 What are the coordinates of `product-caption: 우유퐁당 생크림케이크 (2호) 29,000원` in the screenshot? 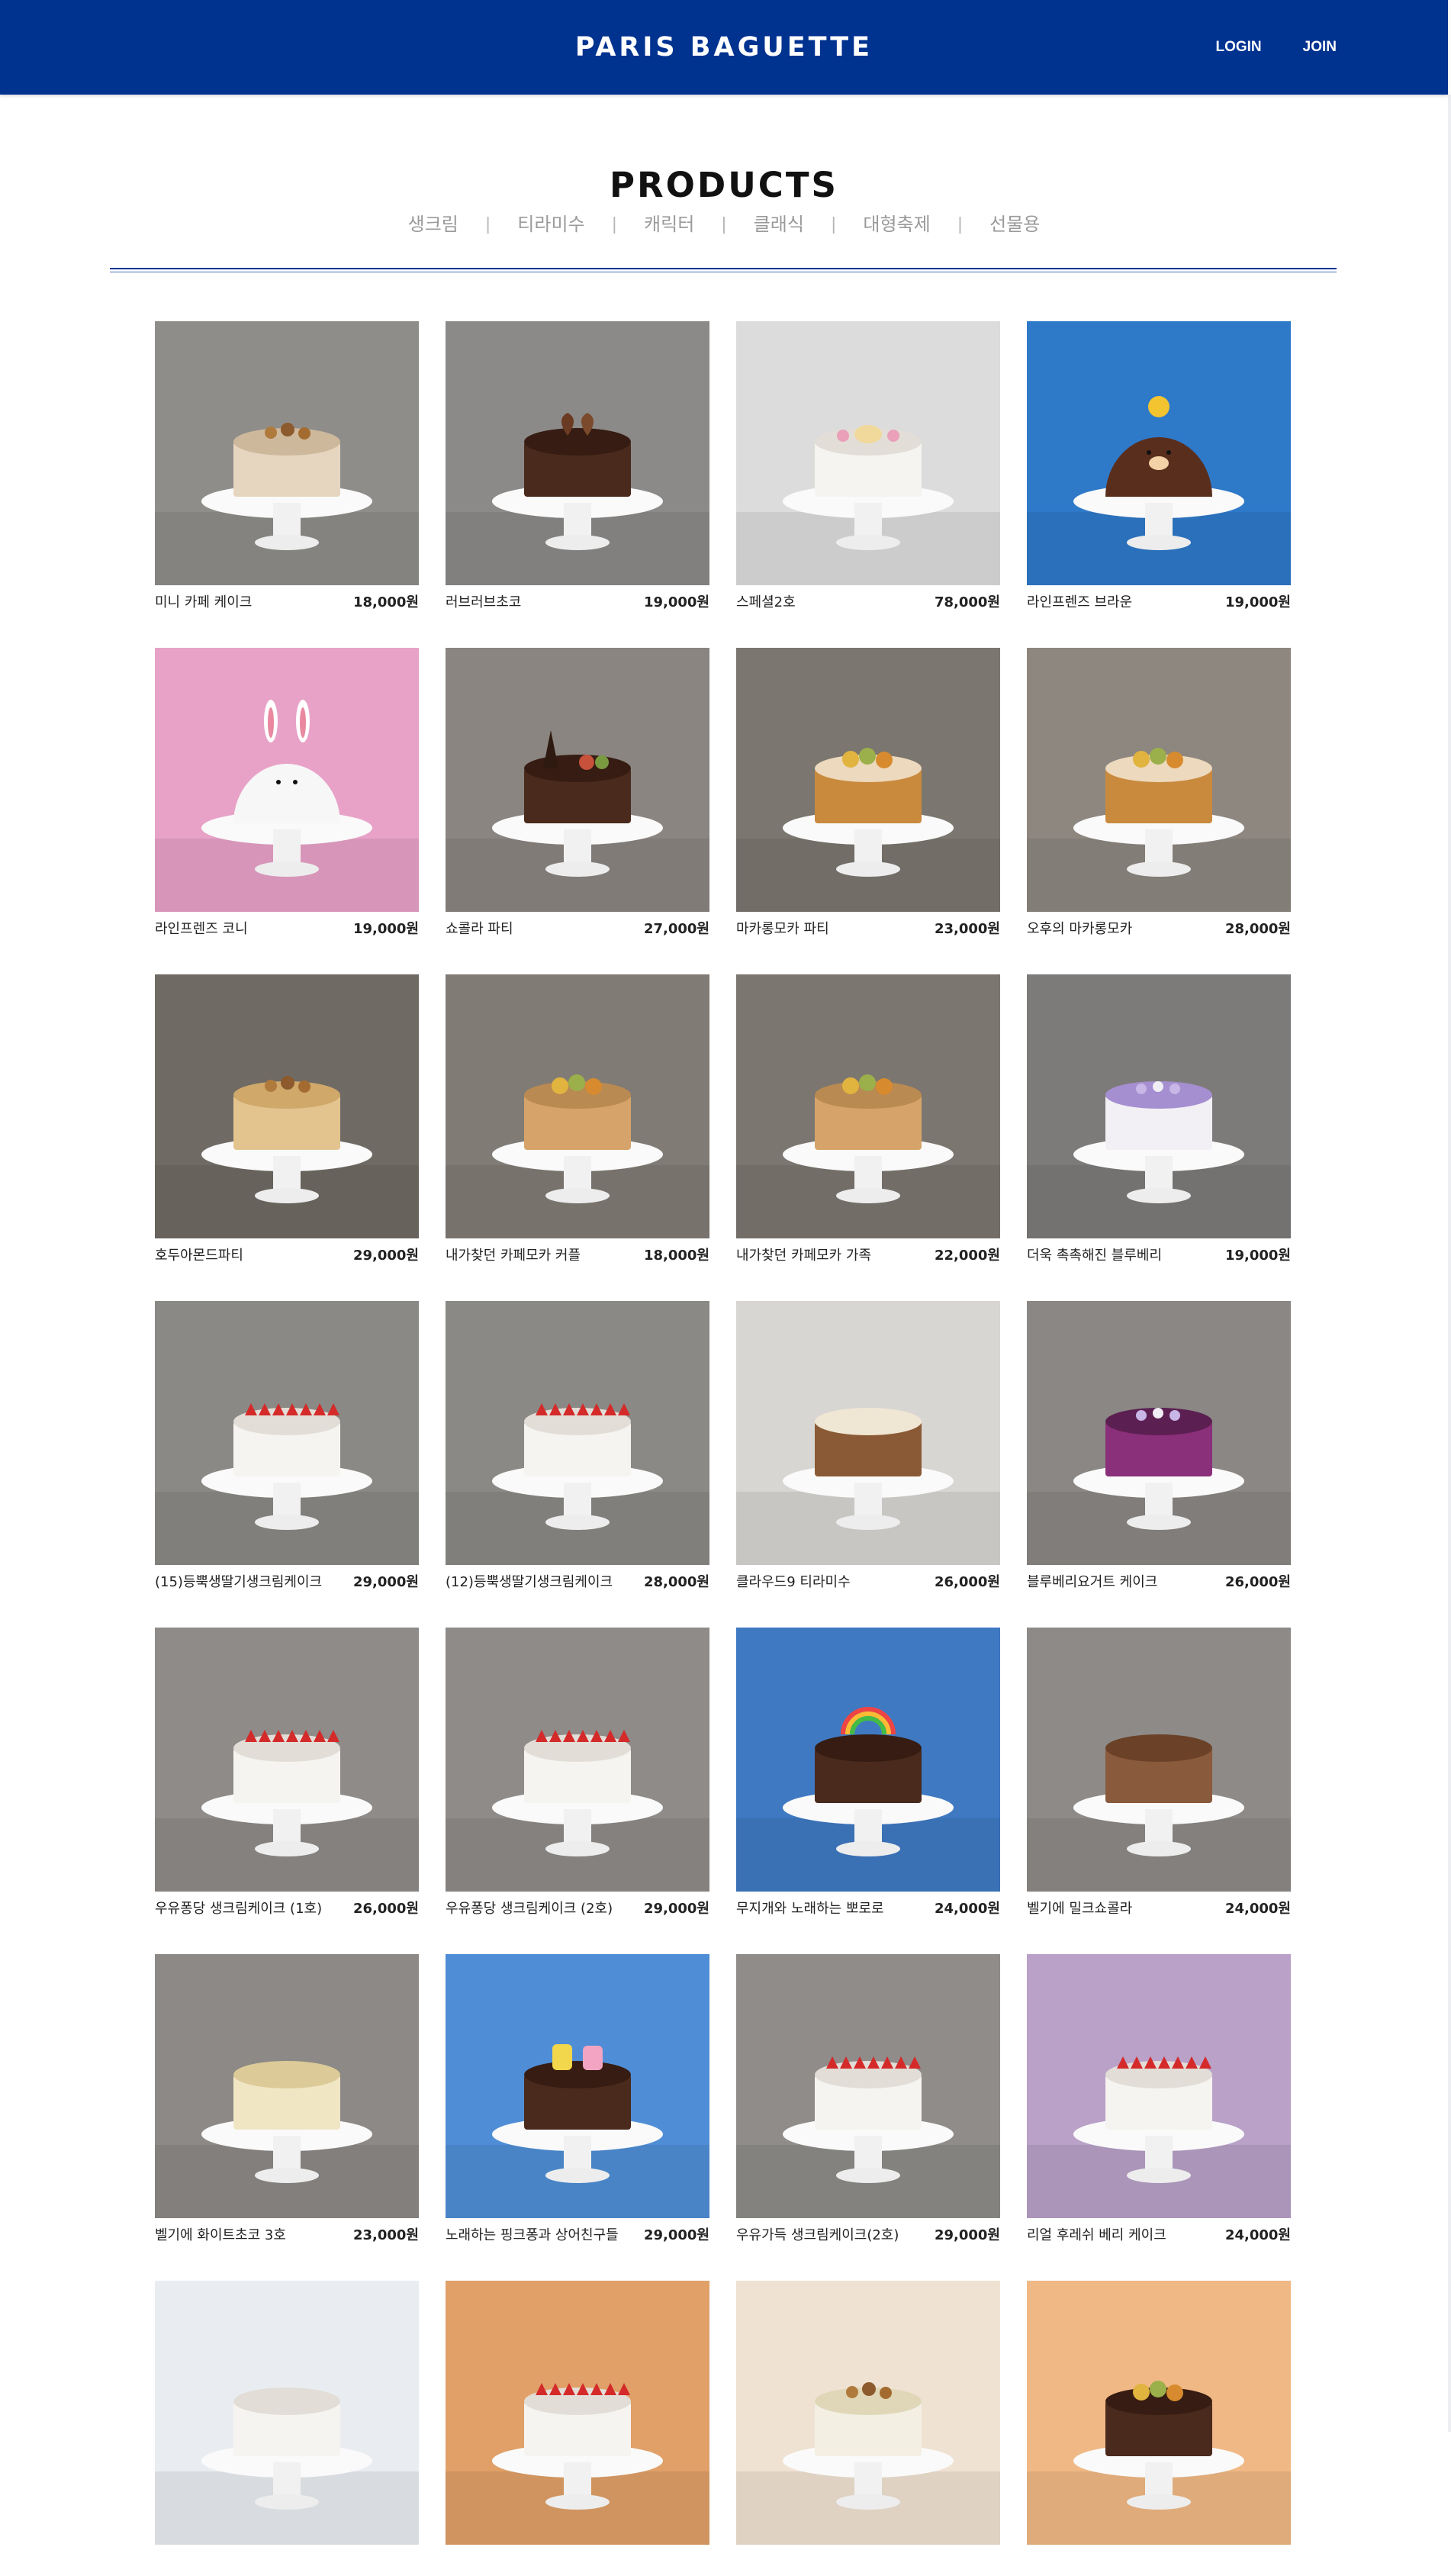 It's located at (577, 1907).